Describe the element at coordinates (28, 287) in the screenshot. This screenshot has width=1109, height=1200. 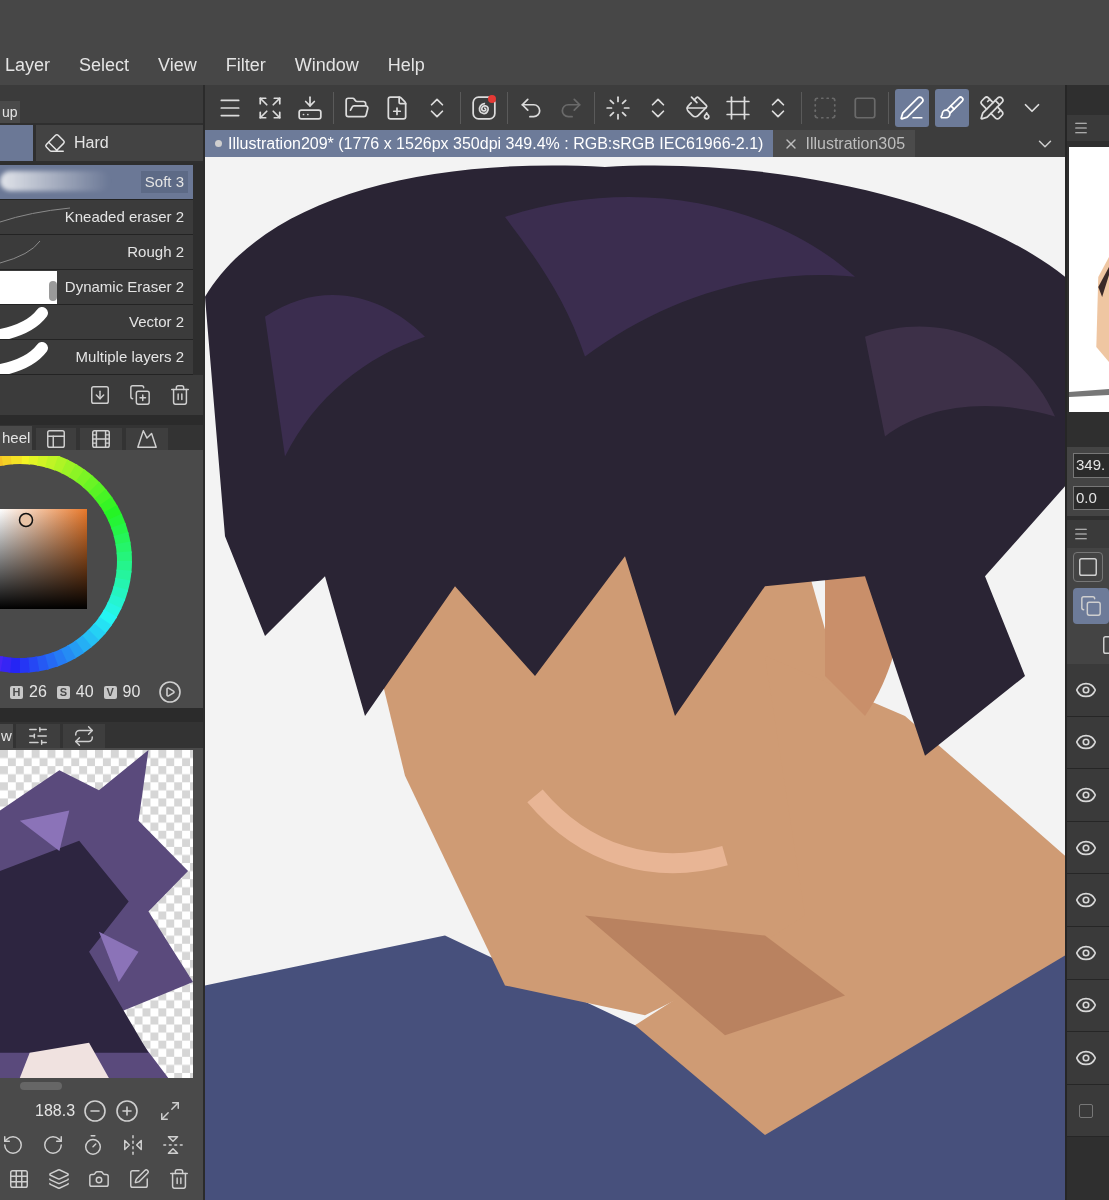
I see `stroke-preview` at that location.